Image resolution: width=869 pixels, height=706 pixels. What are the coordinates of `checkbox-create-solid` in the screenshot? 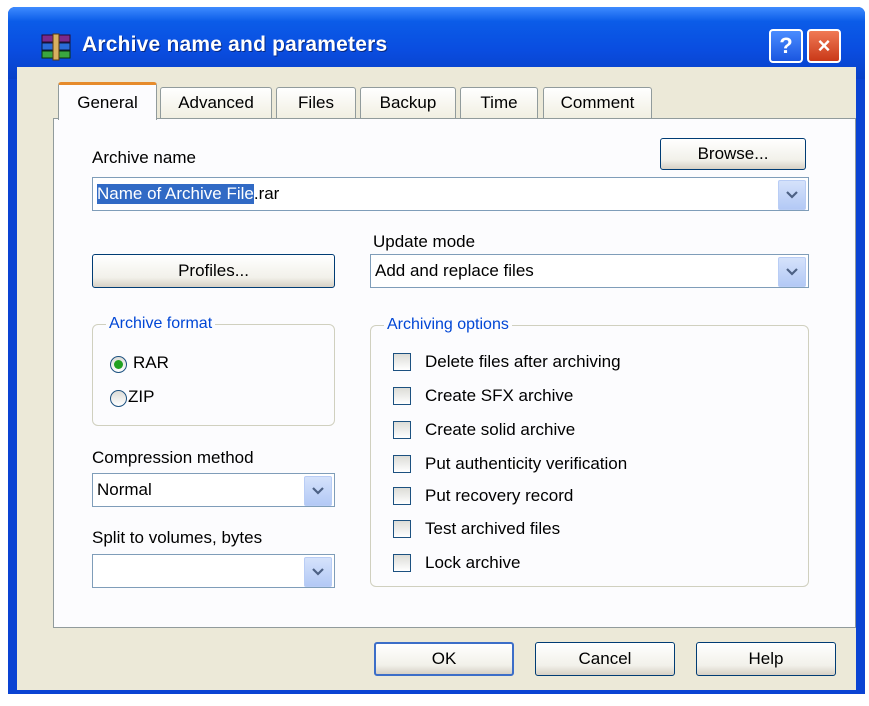 It's located at (402, 430).